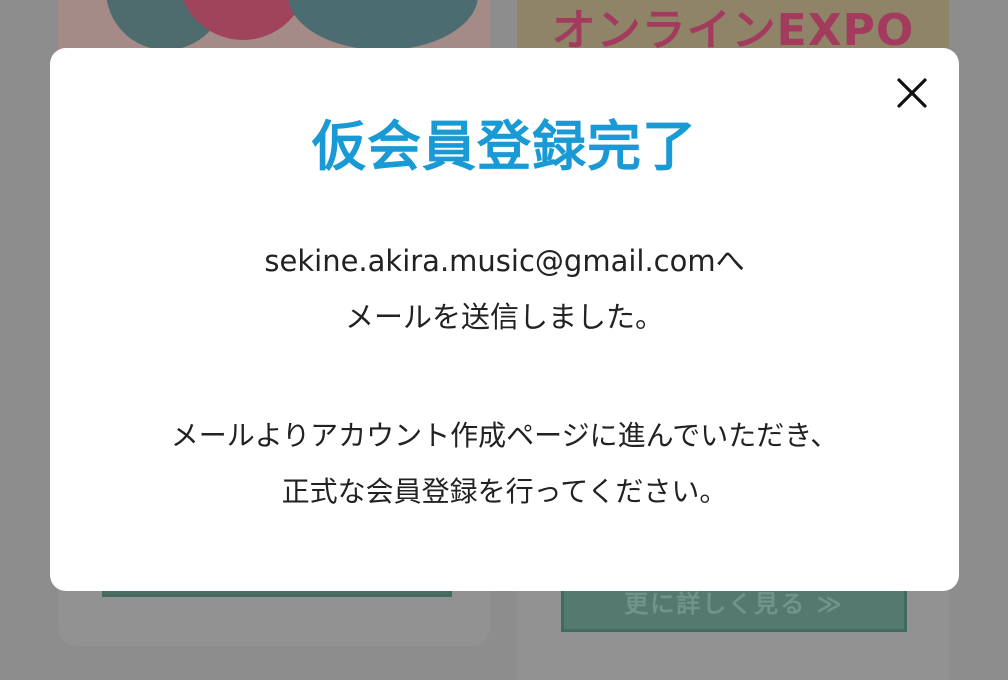 This screenshot has width=1008, height=680. Describe the element at coordinates (504, 261) in the screenshot. I see `email-line: sekine.akira.music@gmail.comへ` at that location.